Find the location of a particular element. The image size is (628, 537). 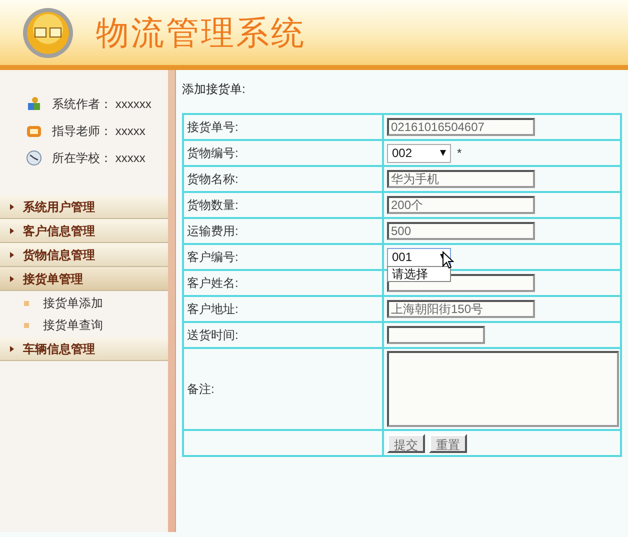

dropdown-option: 请选择 is located at coordinates (419, 274).